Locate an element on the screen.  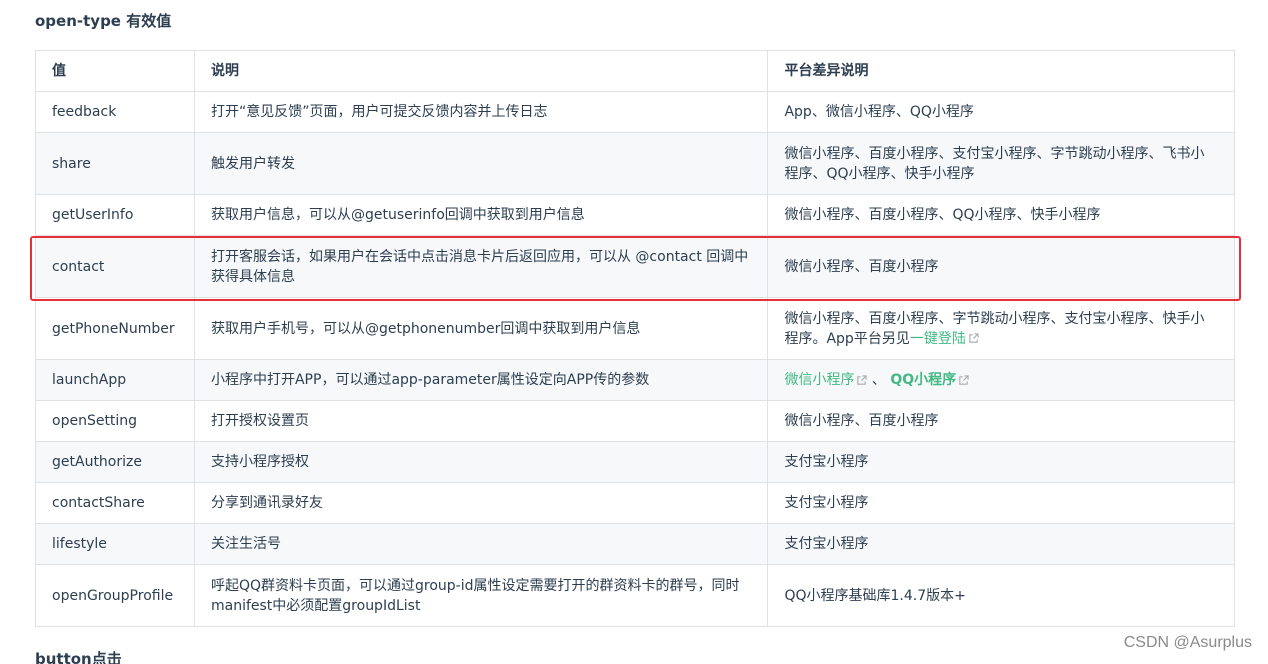
cell-description: 支持小程序授权 is located at coordinates (481, 462).